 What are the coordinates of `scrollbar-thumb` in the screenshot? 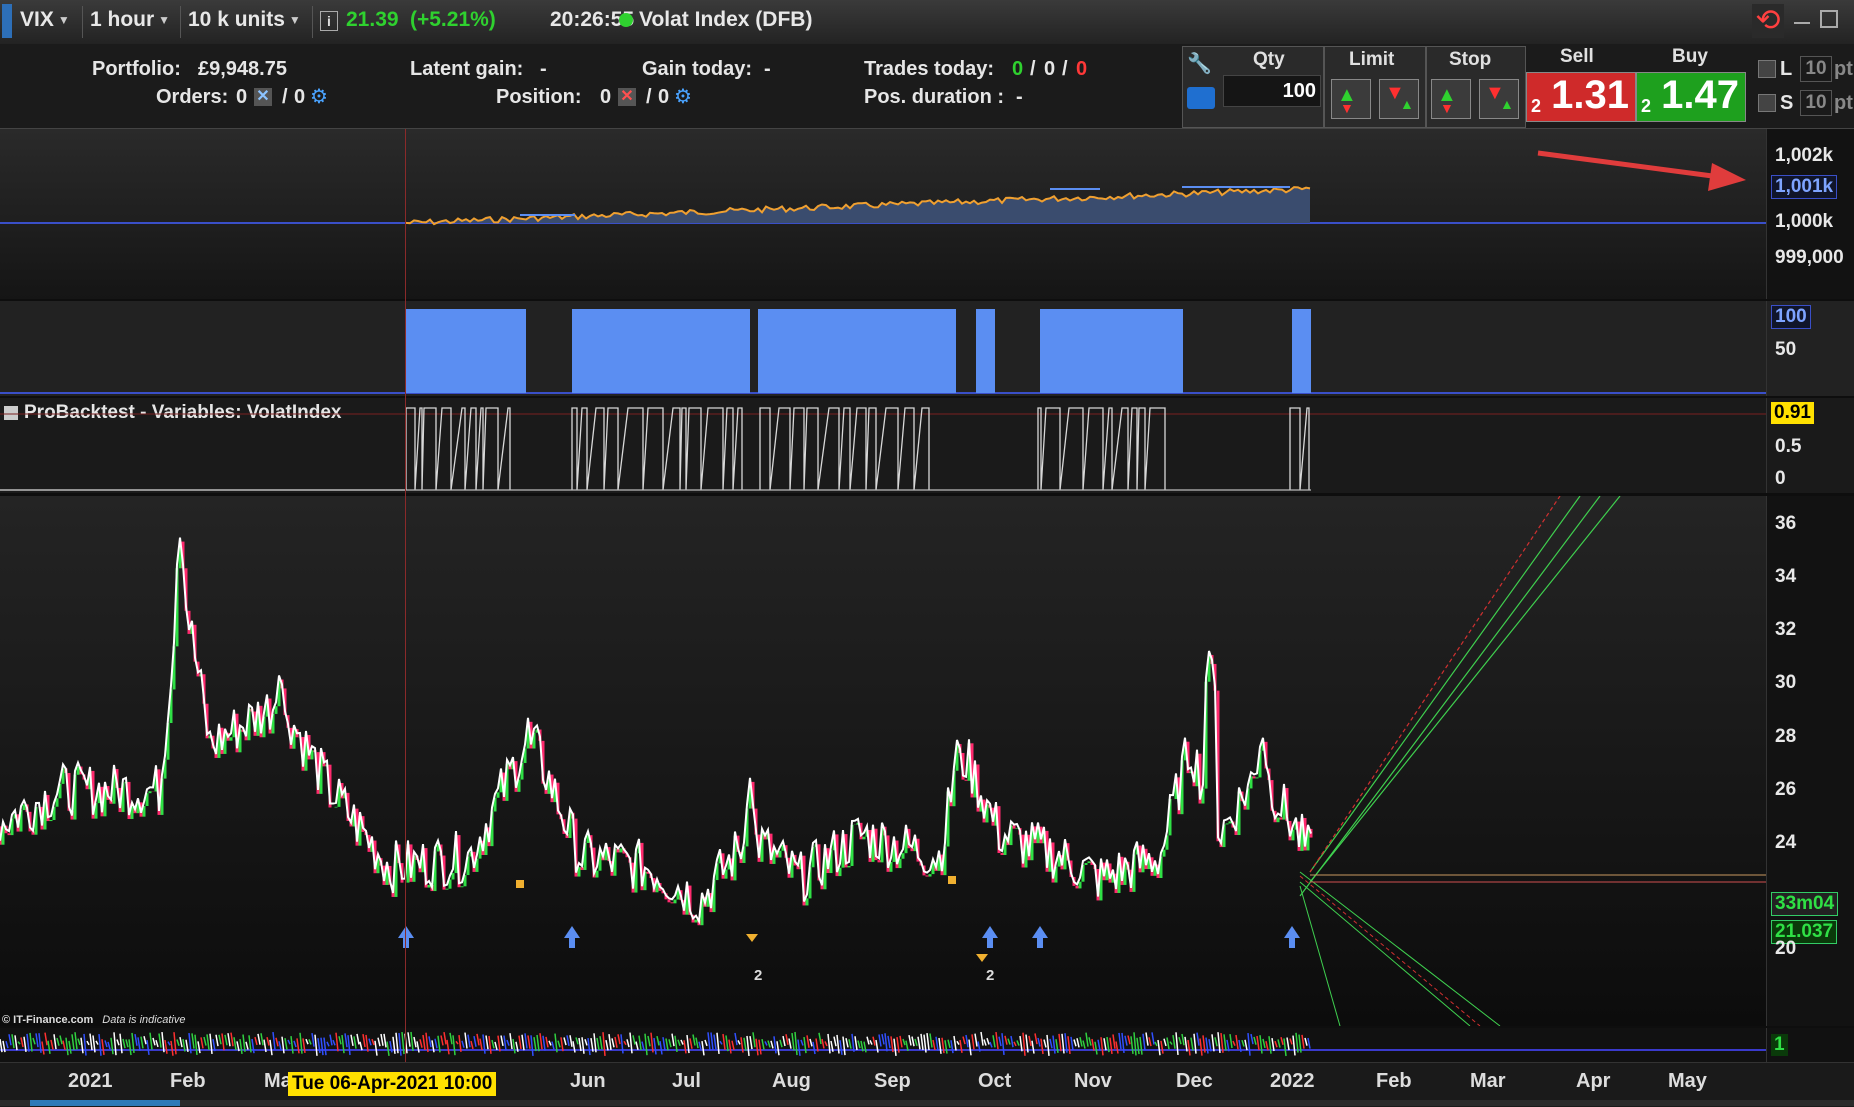 It's located at (105, 1103).